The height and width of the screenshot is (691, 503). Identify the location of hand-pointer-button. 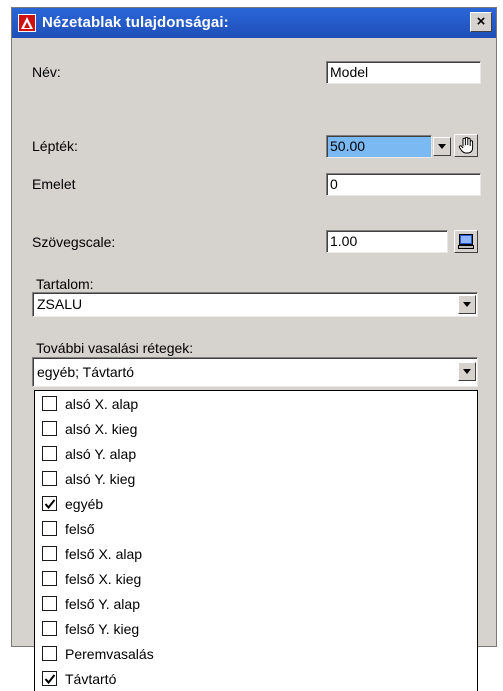
(466, 145).